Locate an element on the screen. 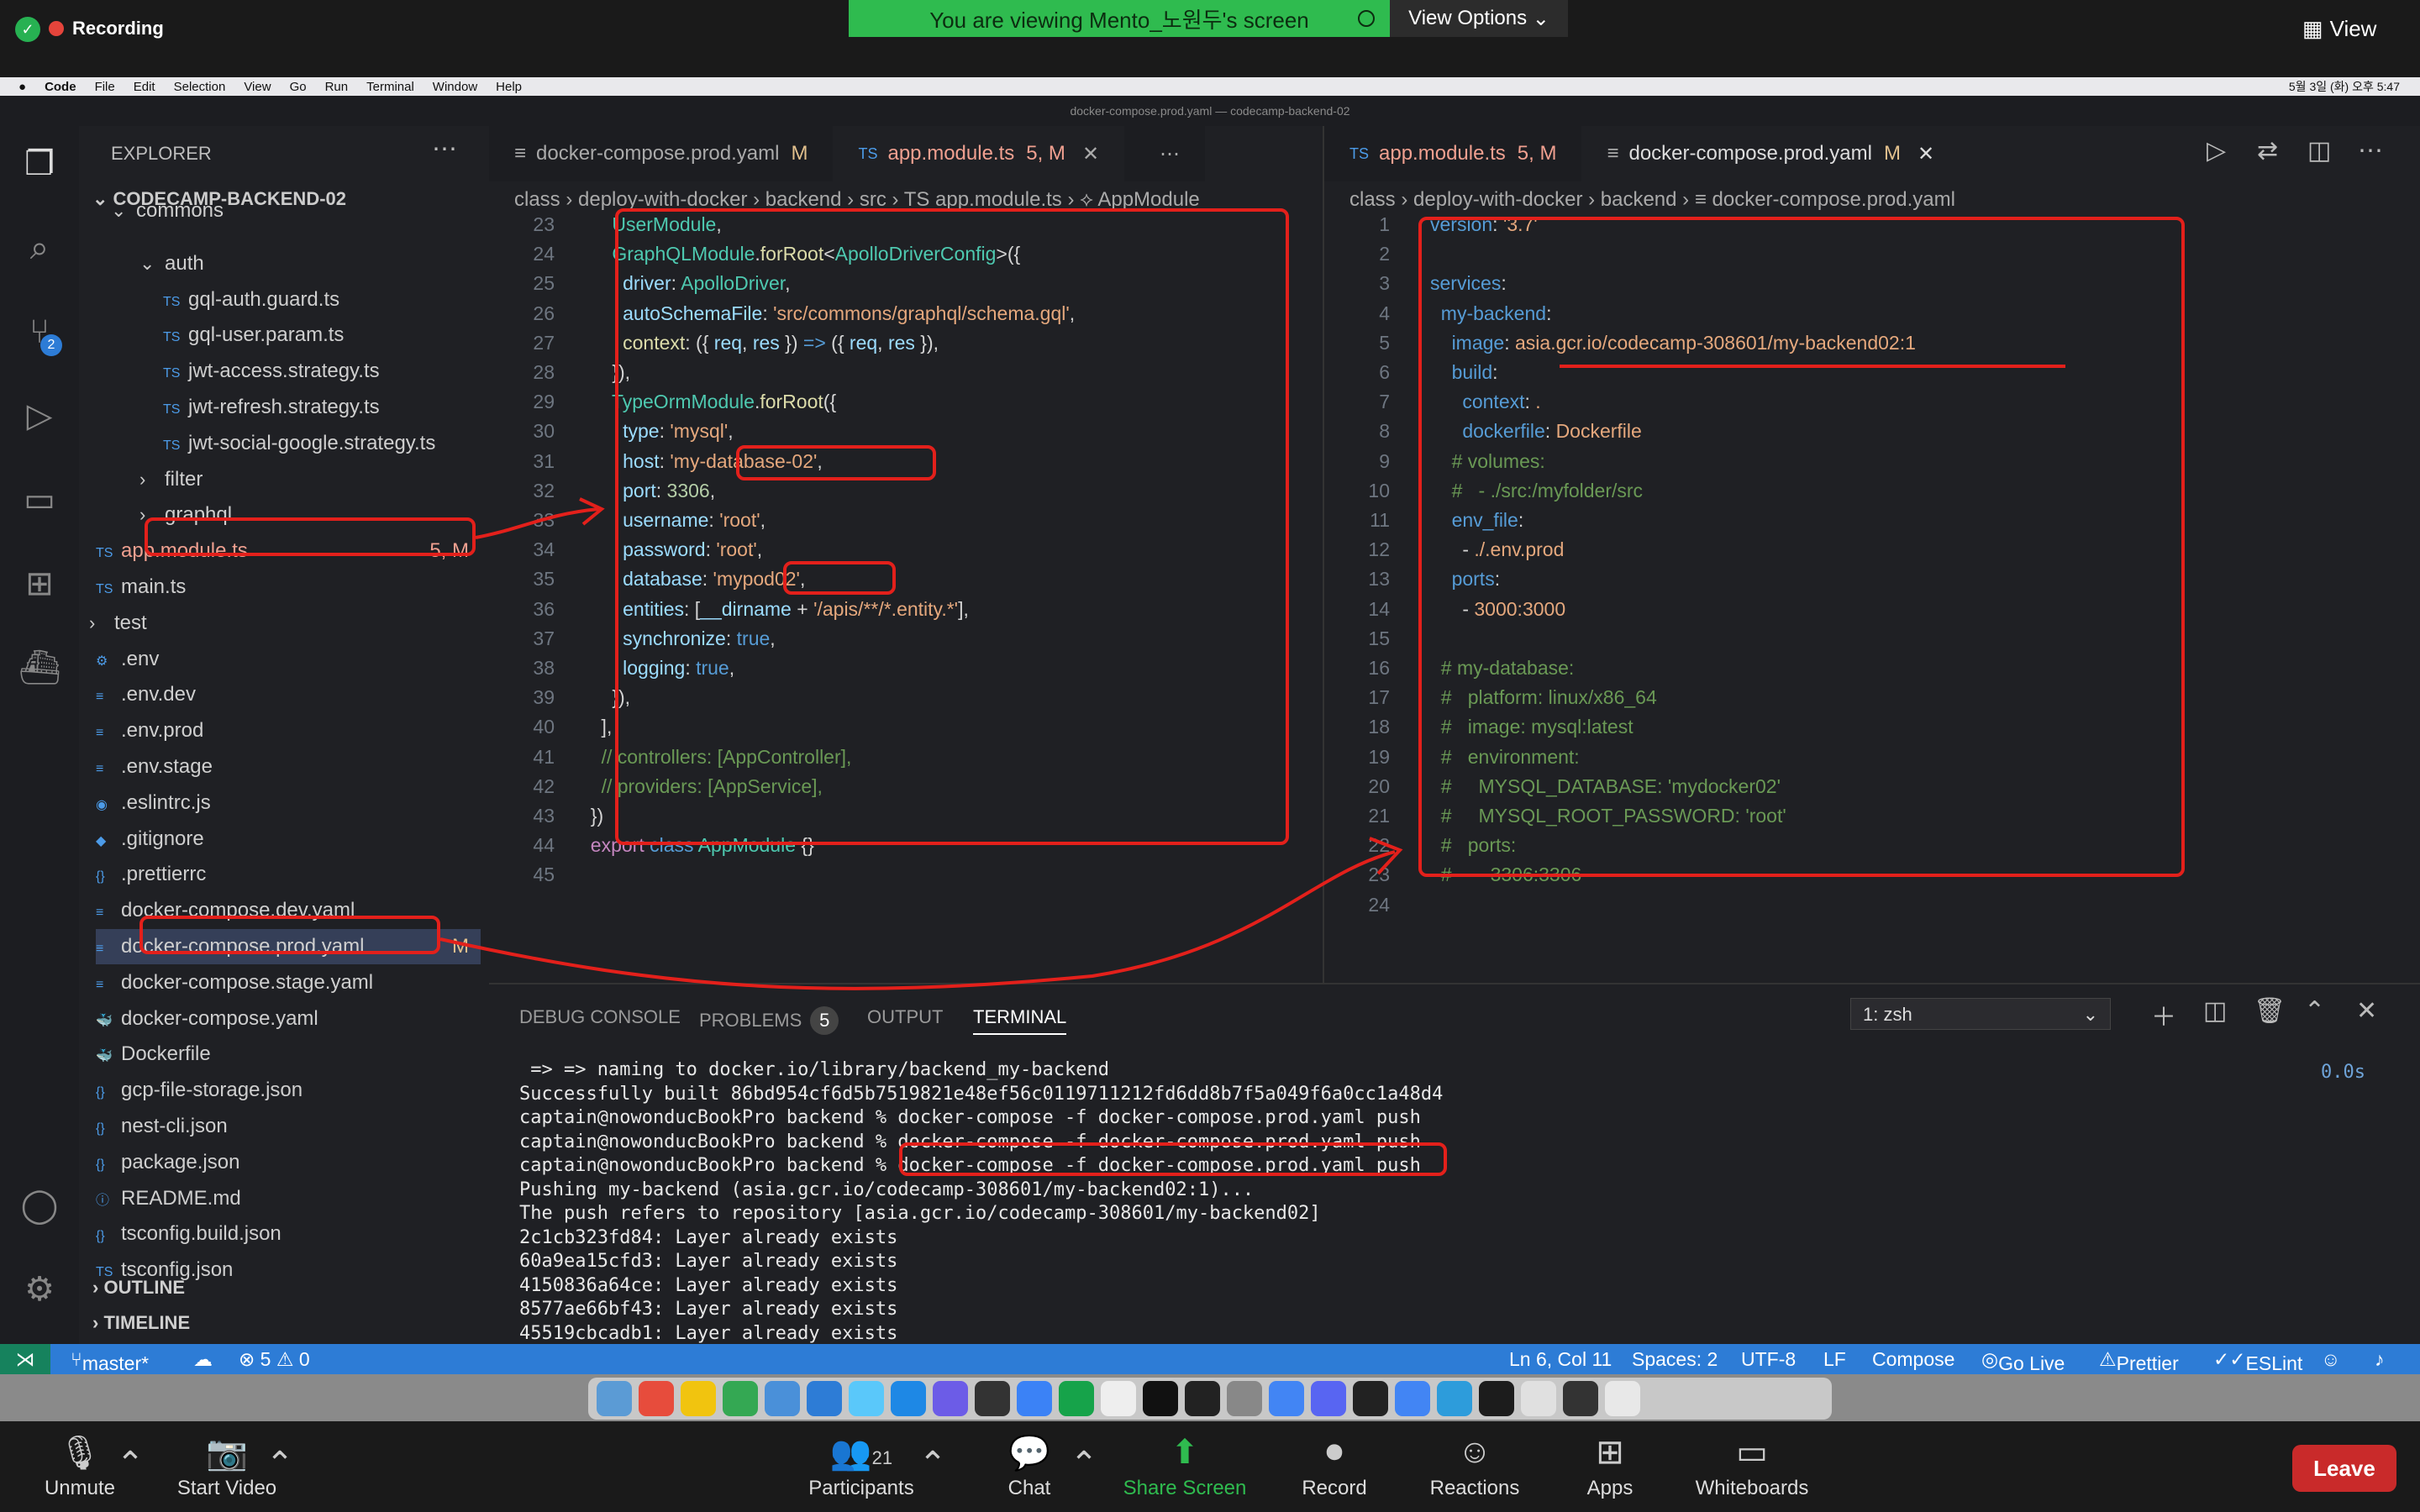  more-actions-icon: ⋯ is located at coordinates (445, 149).